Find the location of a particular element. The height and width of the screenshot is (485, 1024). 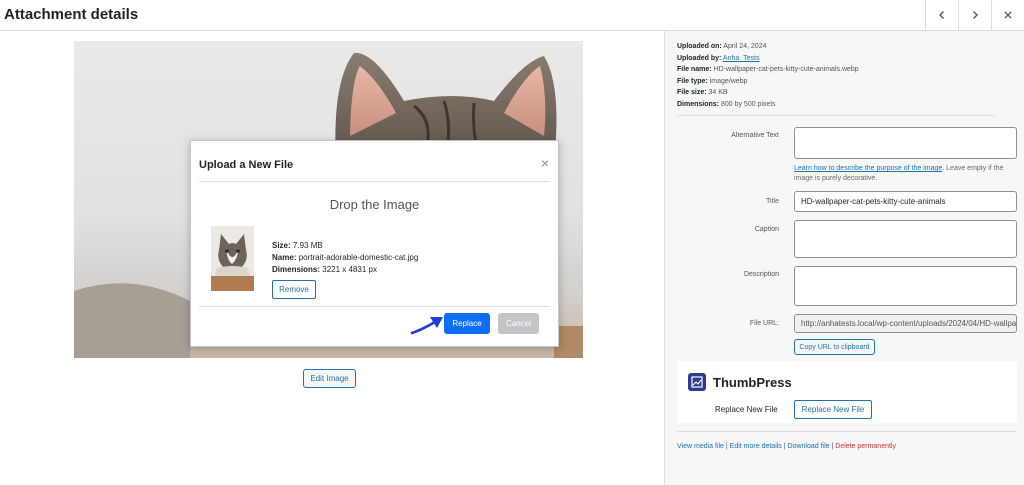

size-label: Size: is located at coordinates (281, 245).